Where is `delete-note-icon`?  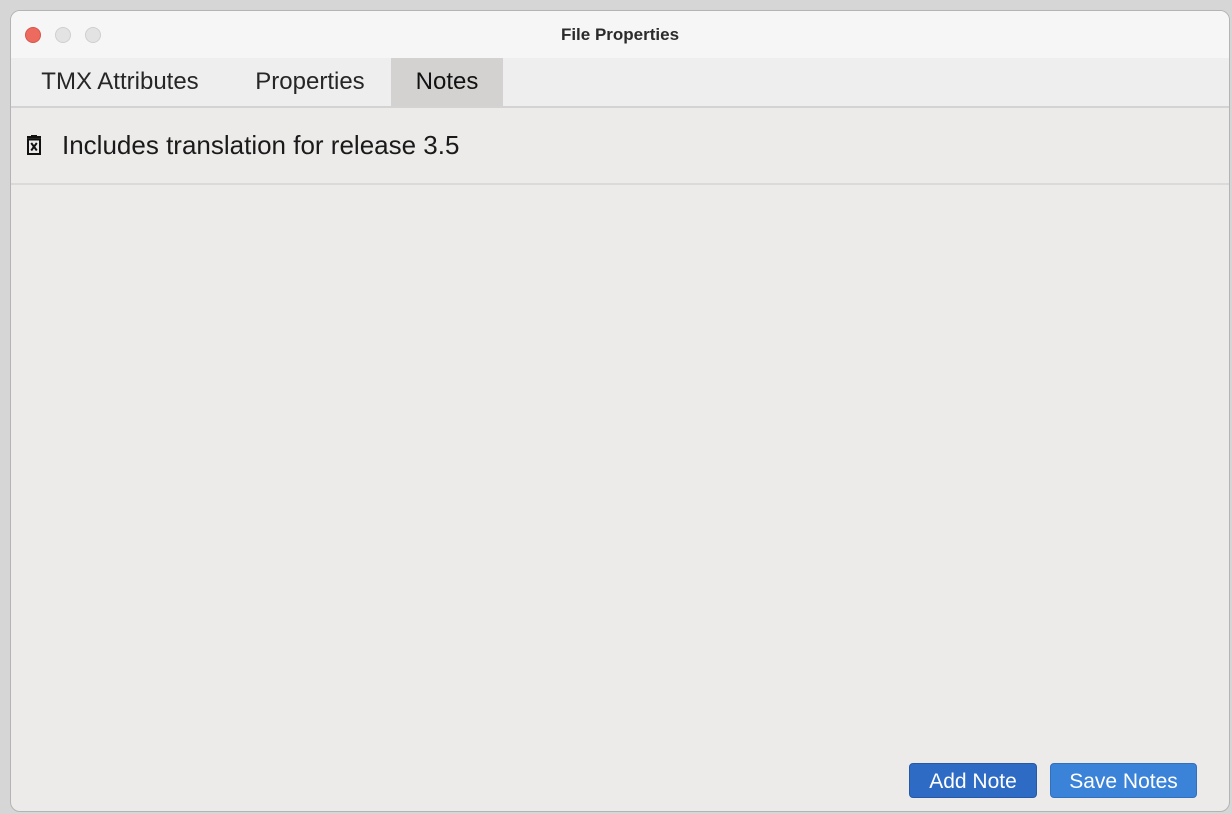
delete-note-icon is located at coordinates (34, 145).